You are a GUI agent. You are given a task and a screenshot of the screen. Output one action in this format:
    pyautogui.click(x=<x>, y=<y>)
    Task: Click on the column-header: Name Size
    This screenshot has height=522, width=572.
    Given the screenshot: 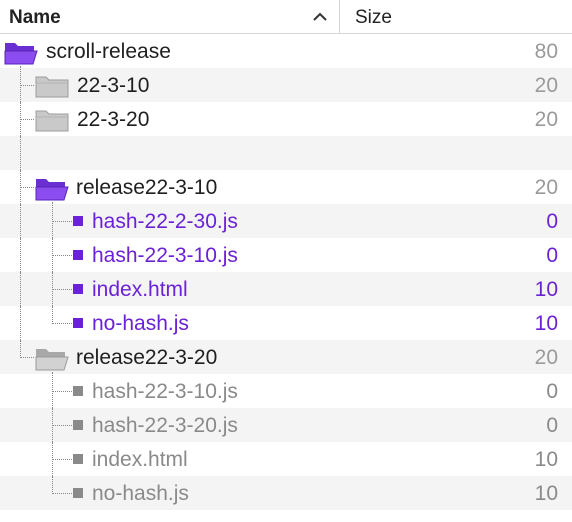 What is the action you would take?
    pyautogui.click(x=286, y=17)
    